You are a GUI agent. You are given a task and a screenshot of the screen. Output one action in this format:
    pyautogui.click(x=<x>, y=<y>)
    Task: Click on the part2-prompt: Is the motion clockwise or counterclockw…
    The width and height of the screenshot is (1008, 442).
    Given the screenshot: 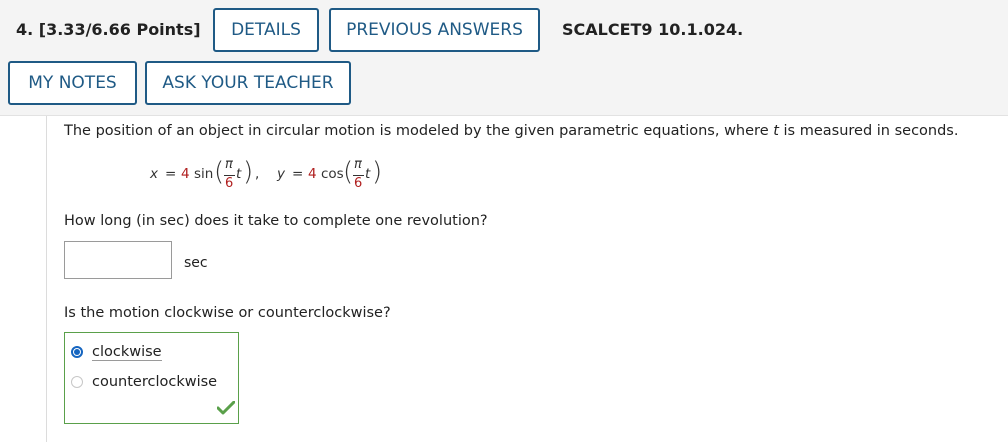 What is the action you would take?
    pyautogui.click(x=227, y=313)
    